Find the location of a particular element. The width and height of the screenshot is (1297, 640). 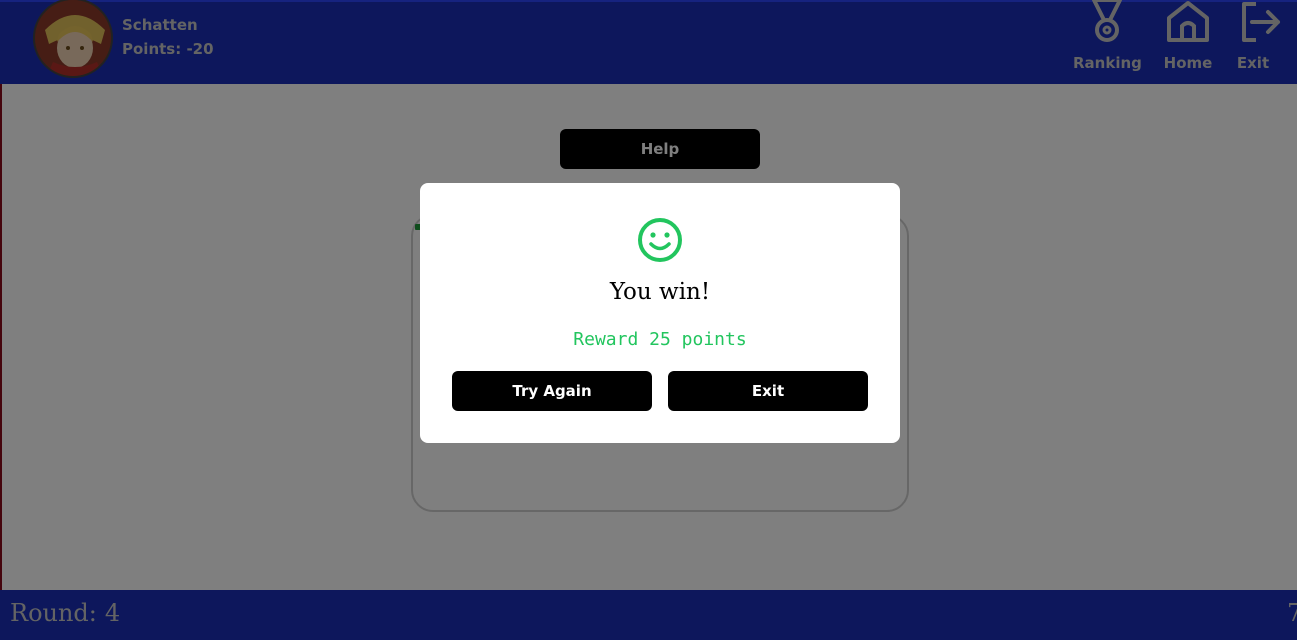

exit-button: Exit is located at coordinates (768, 391).